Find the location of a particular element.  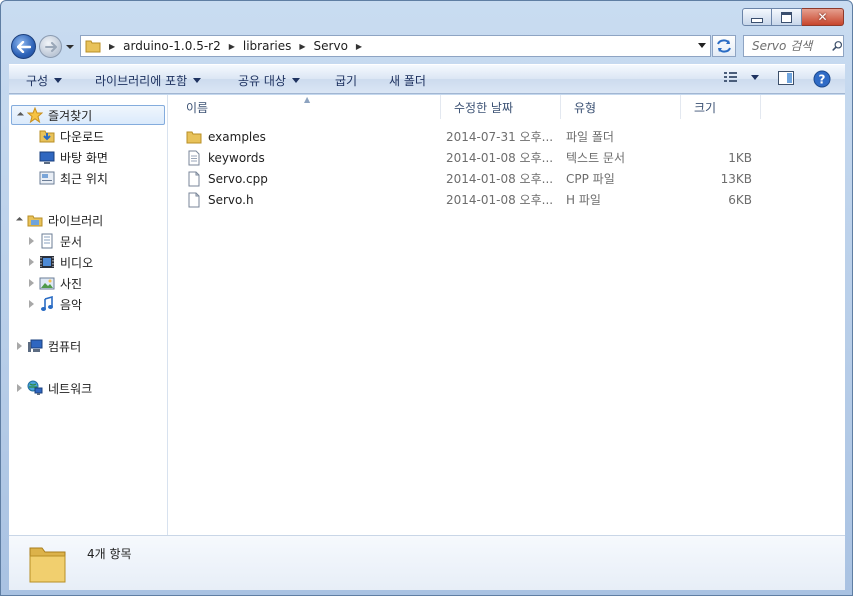

share-with-button: 공유 대상 is located at coordinates (269, 80).